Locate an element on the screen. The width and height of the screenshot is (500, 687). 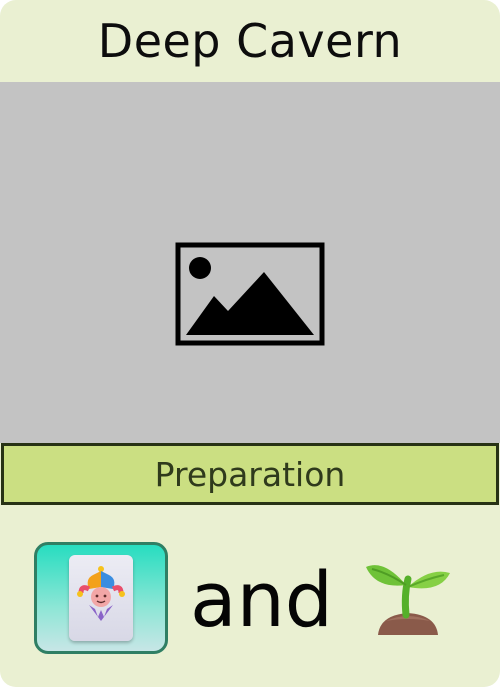
card-type-band: Preparation is located at coordinates (250, 474).